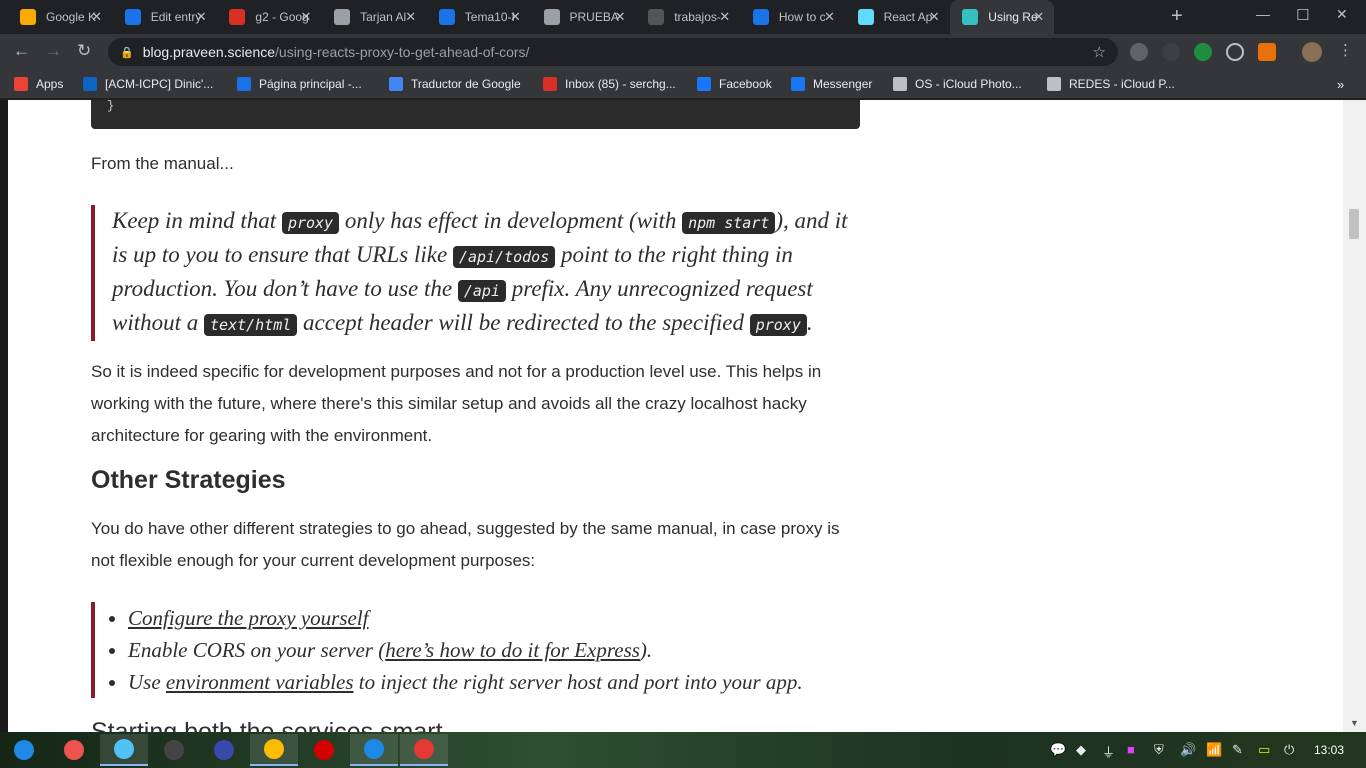 This screenshot has width=1366, height=768. What do you see at coordinates (793, 17) in the screenshot?
I see `browser-tab: How to c ✕` at bounding box center [793, 17].